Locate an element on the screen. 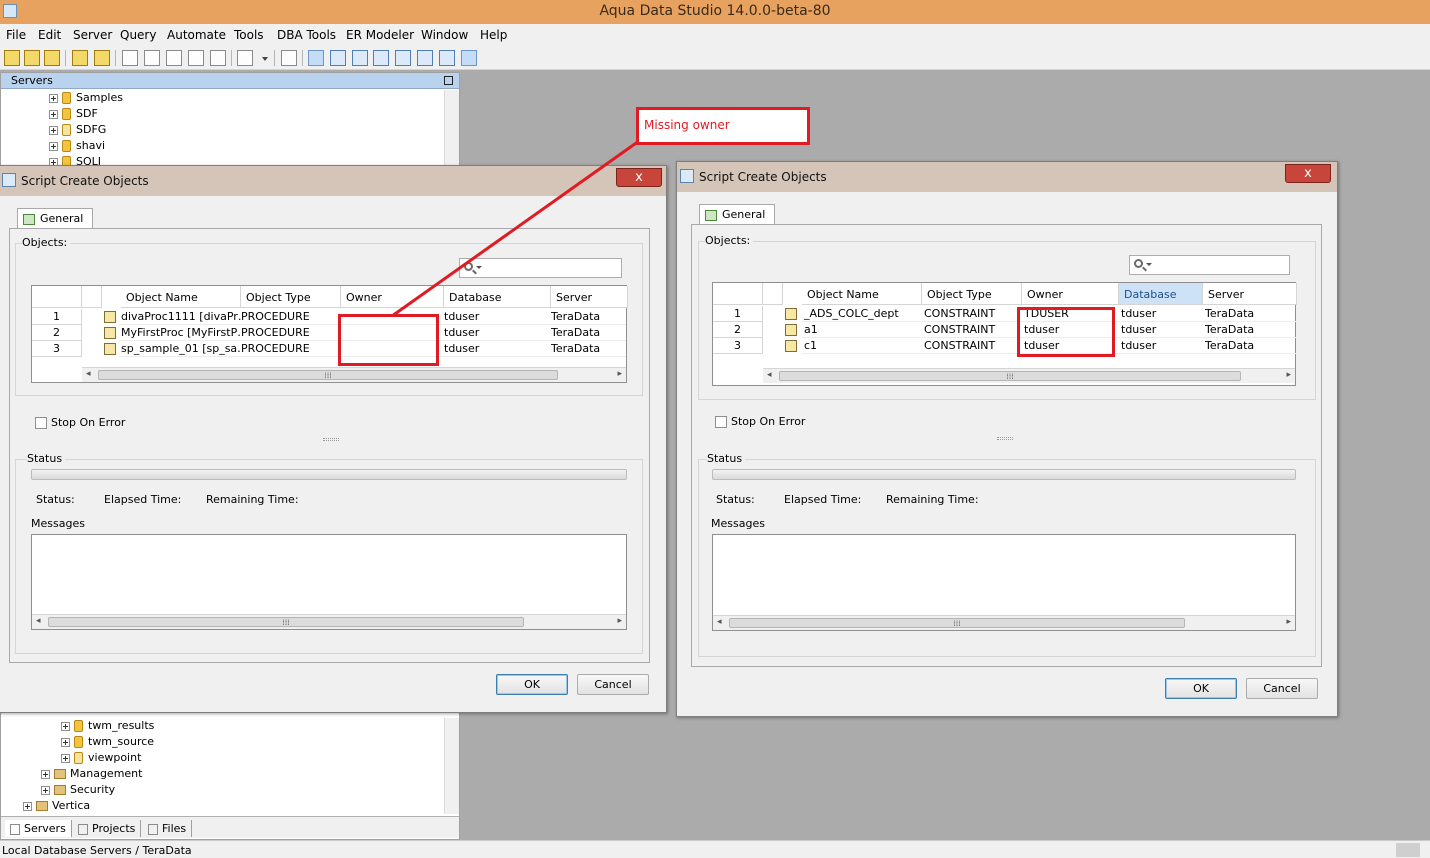 This screenshot has width=1430, height=858. tree-item-shavi: shavi is located at coordinates (77, 146).